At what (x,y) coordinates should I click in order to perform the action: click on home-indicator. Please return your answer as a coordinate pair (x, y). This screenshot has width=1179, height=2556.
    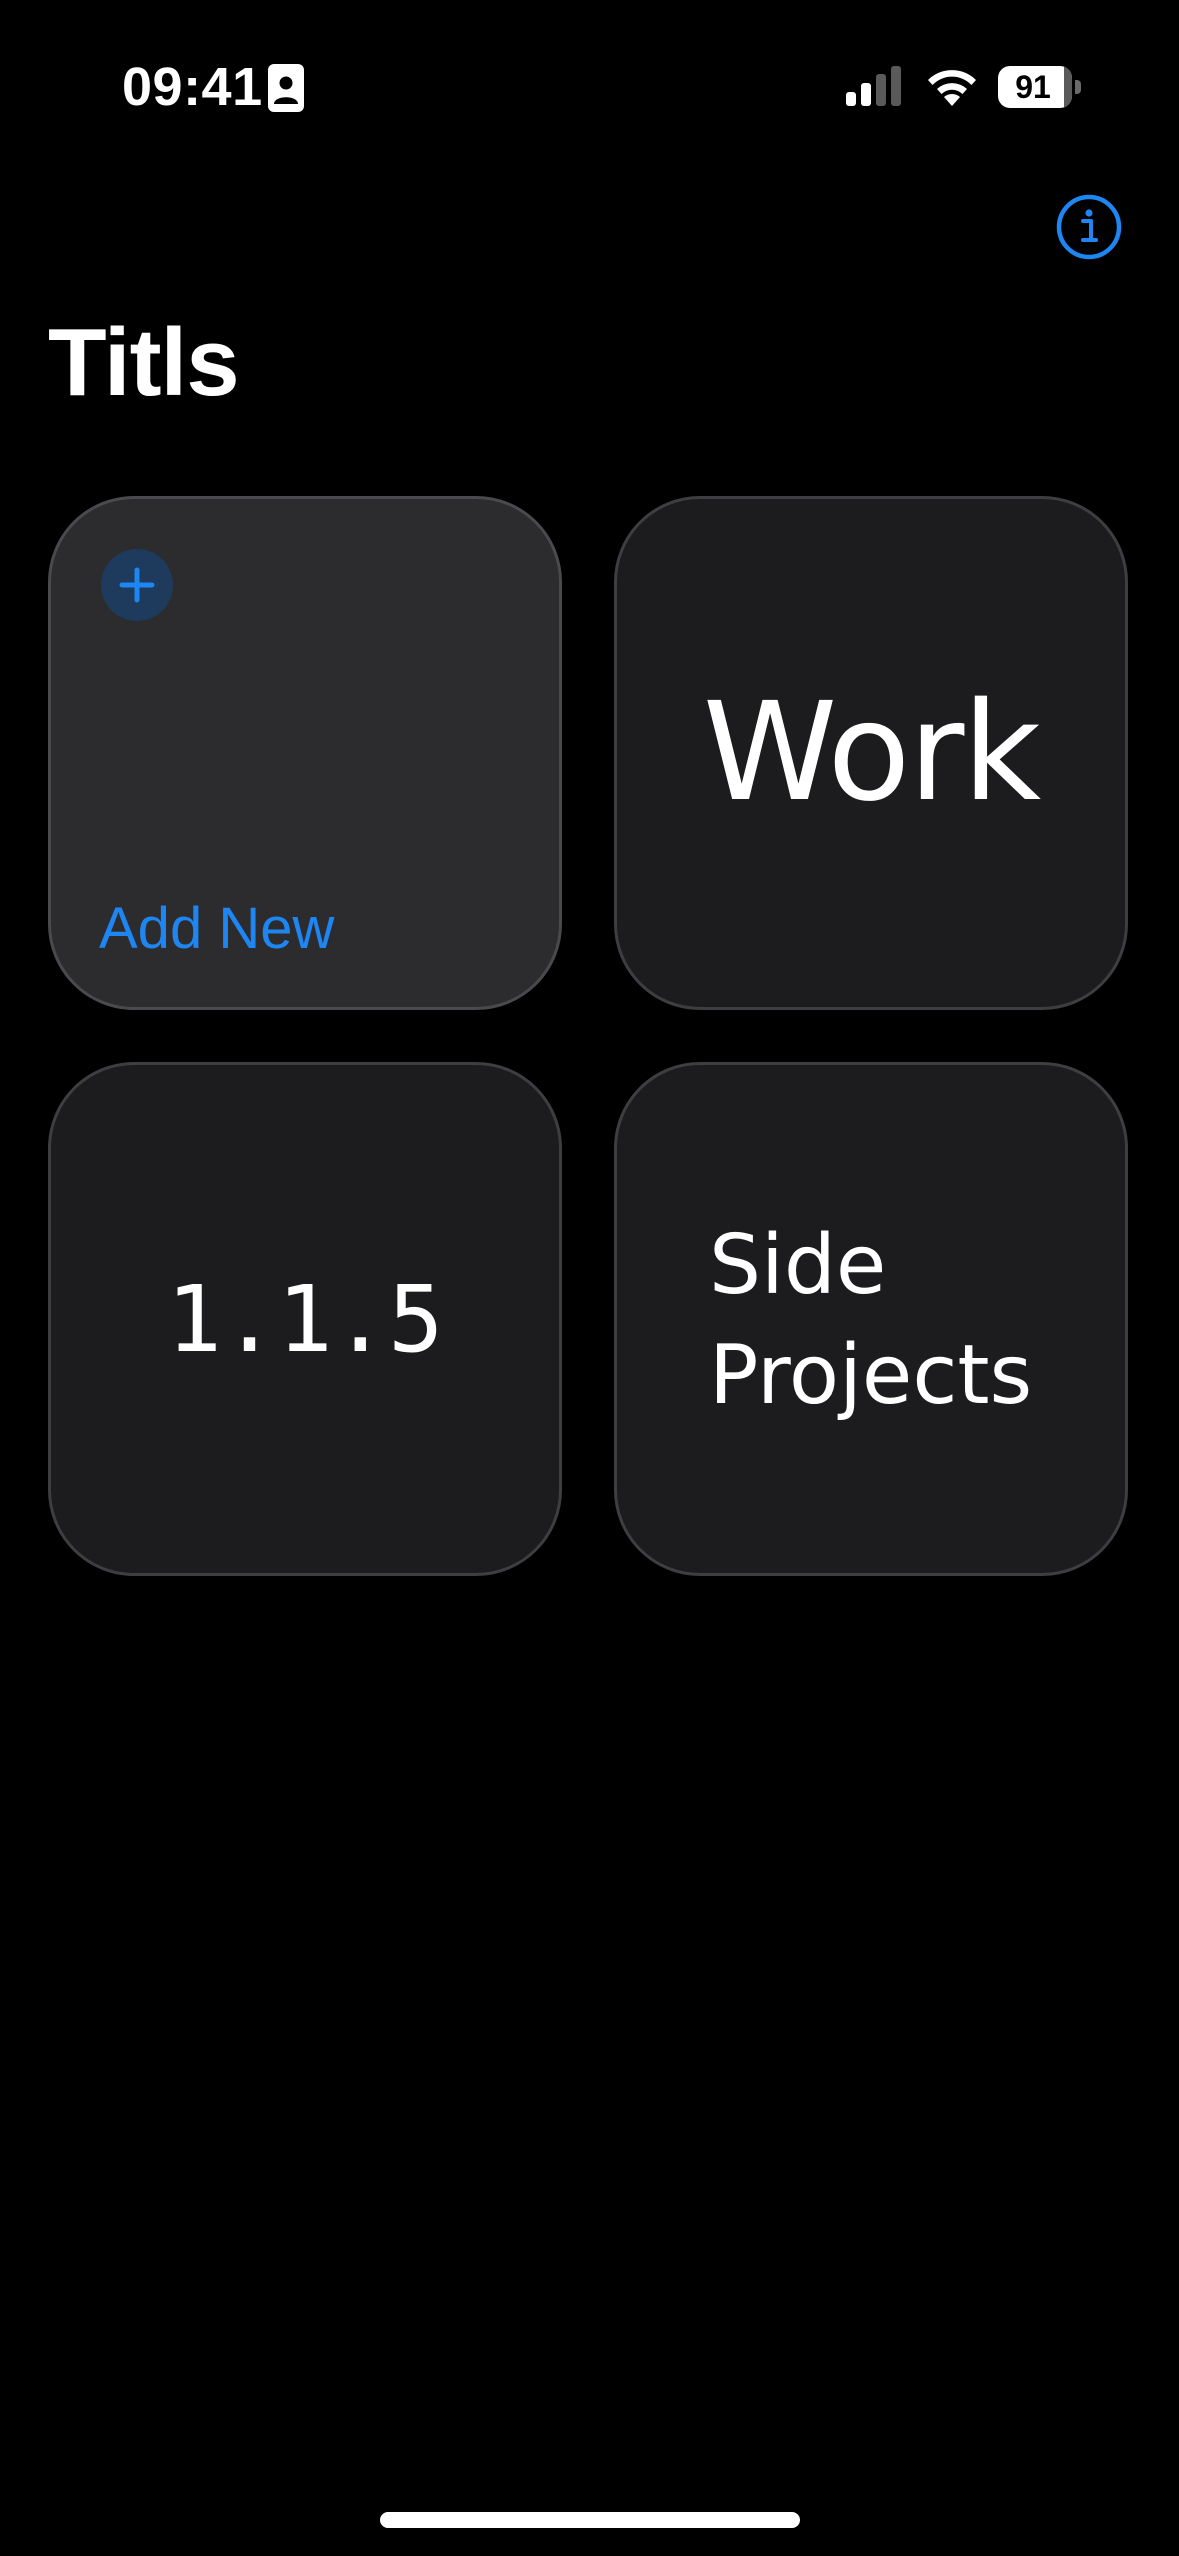
    Looking at the image, I should click on (590, 2520).